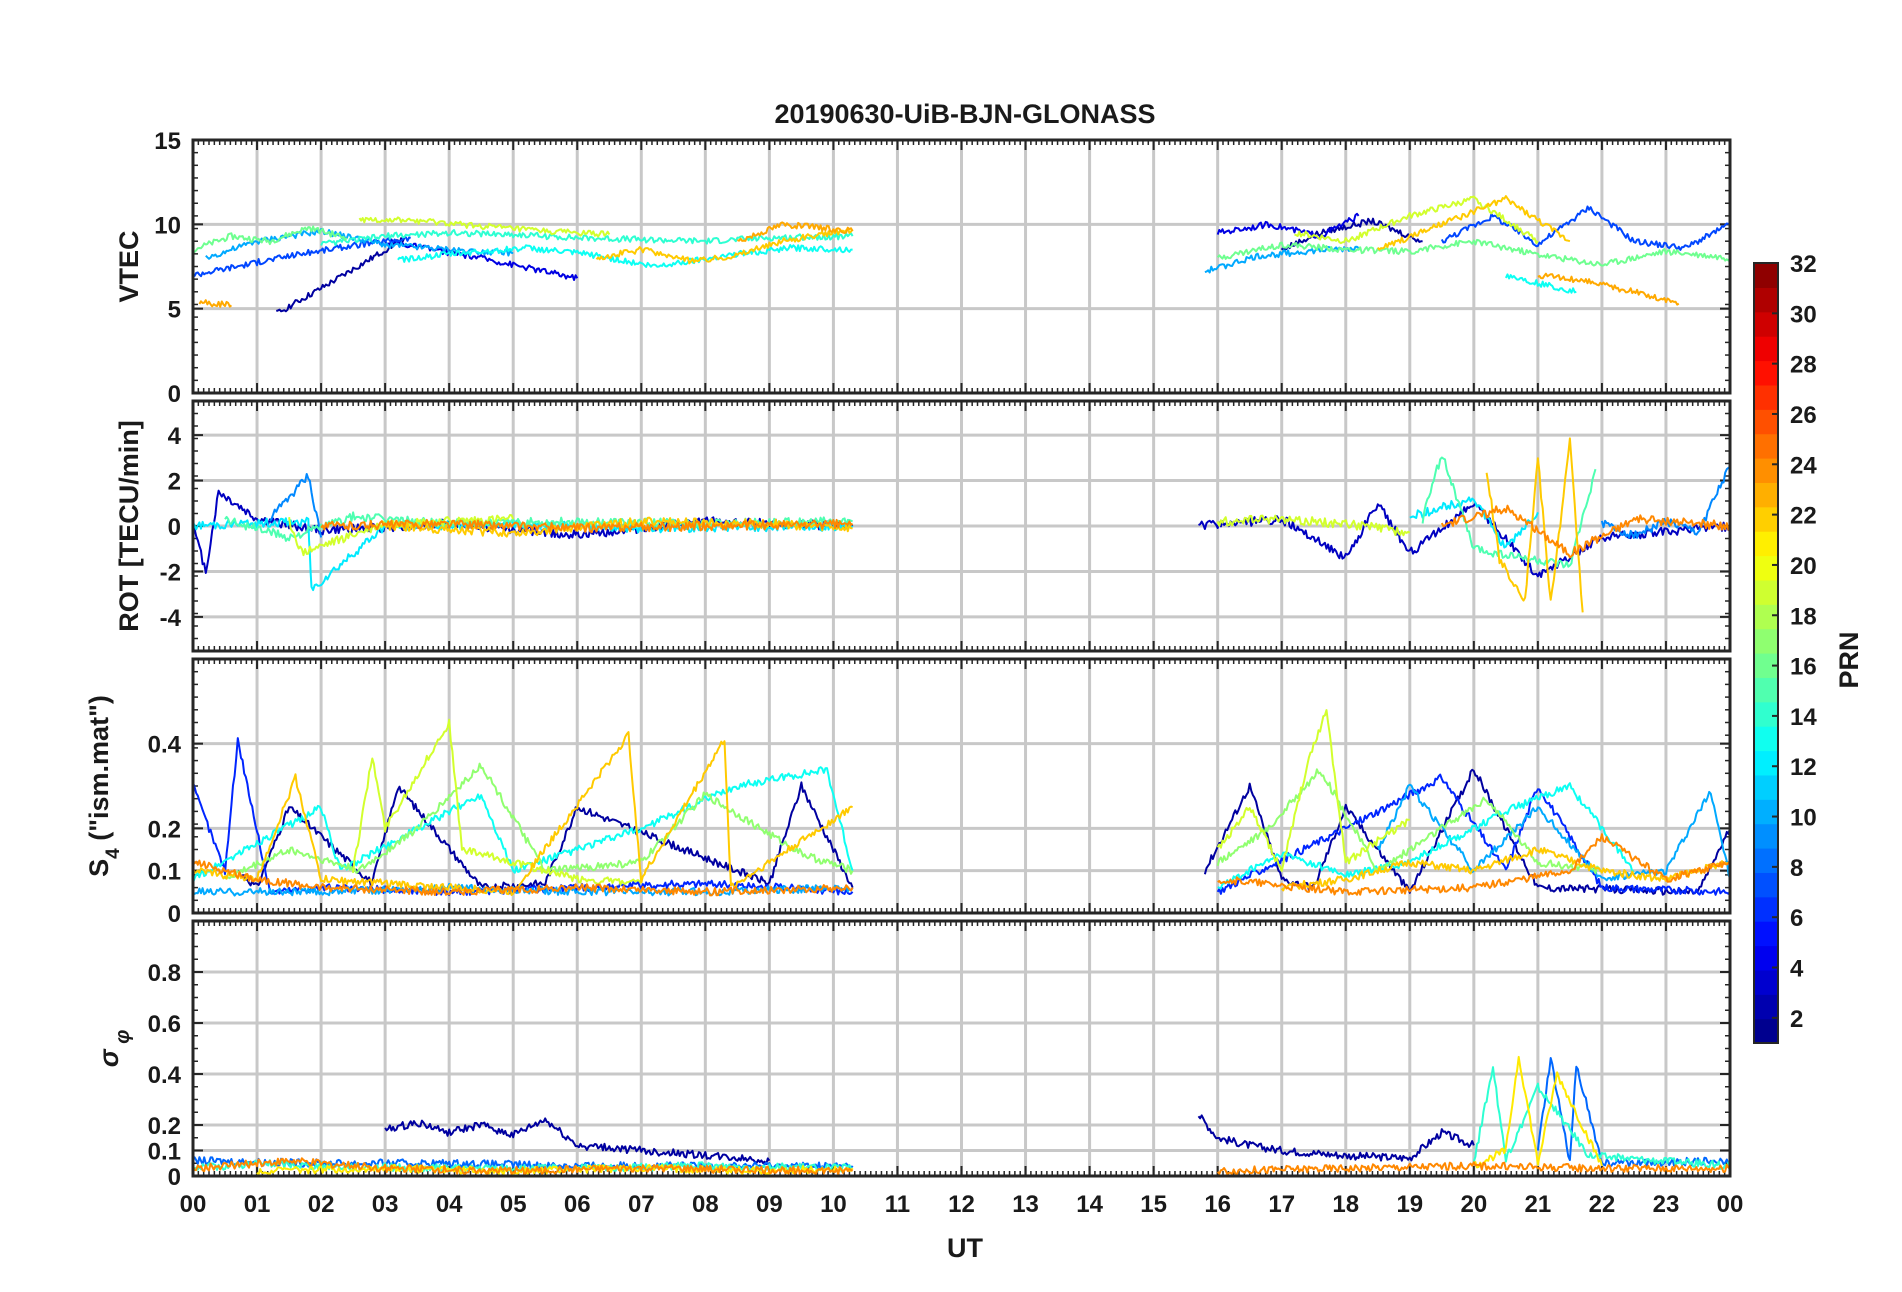 The image size is (1902, 1292). Describe the element at coordinates (257, 1204) in the screenshot. I see `x-tick-label: 01` at that location.